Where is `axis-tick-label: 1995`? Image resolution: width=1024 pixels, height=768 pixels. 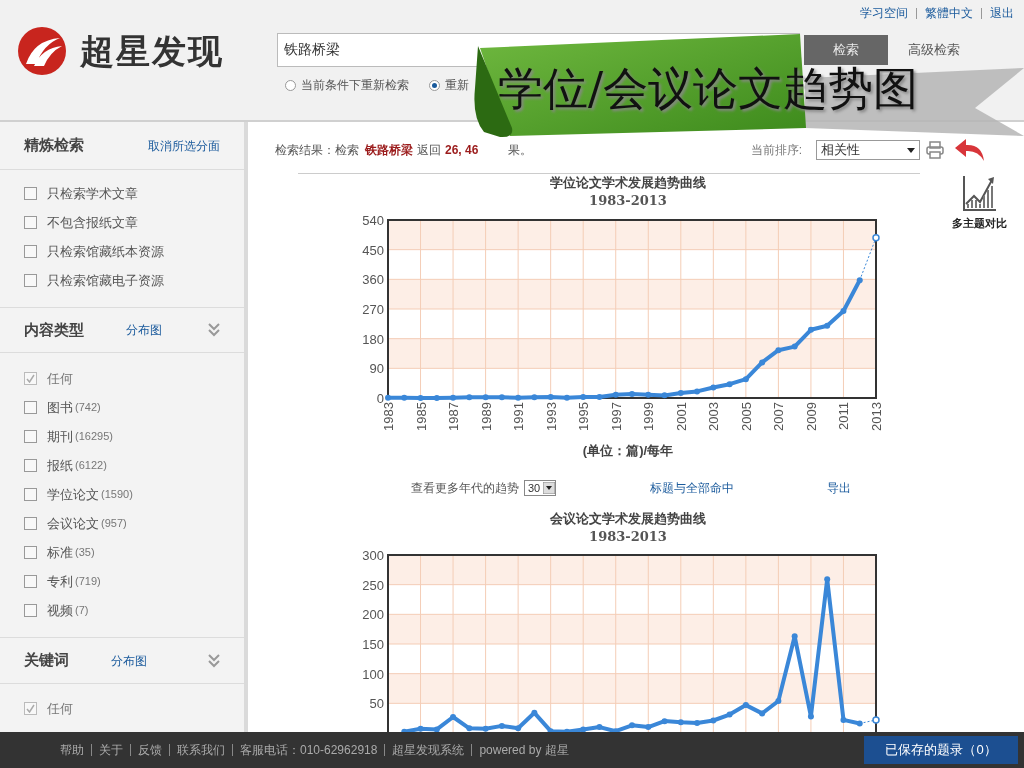 axis-tick-label: 1995 is located at coordinates (584, 416).